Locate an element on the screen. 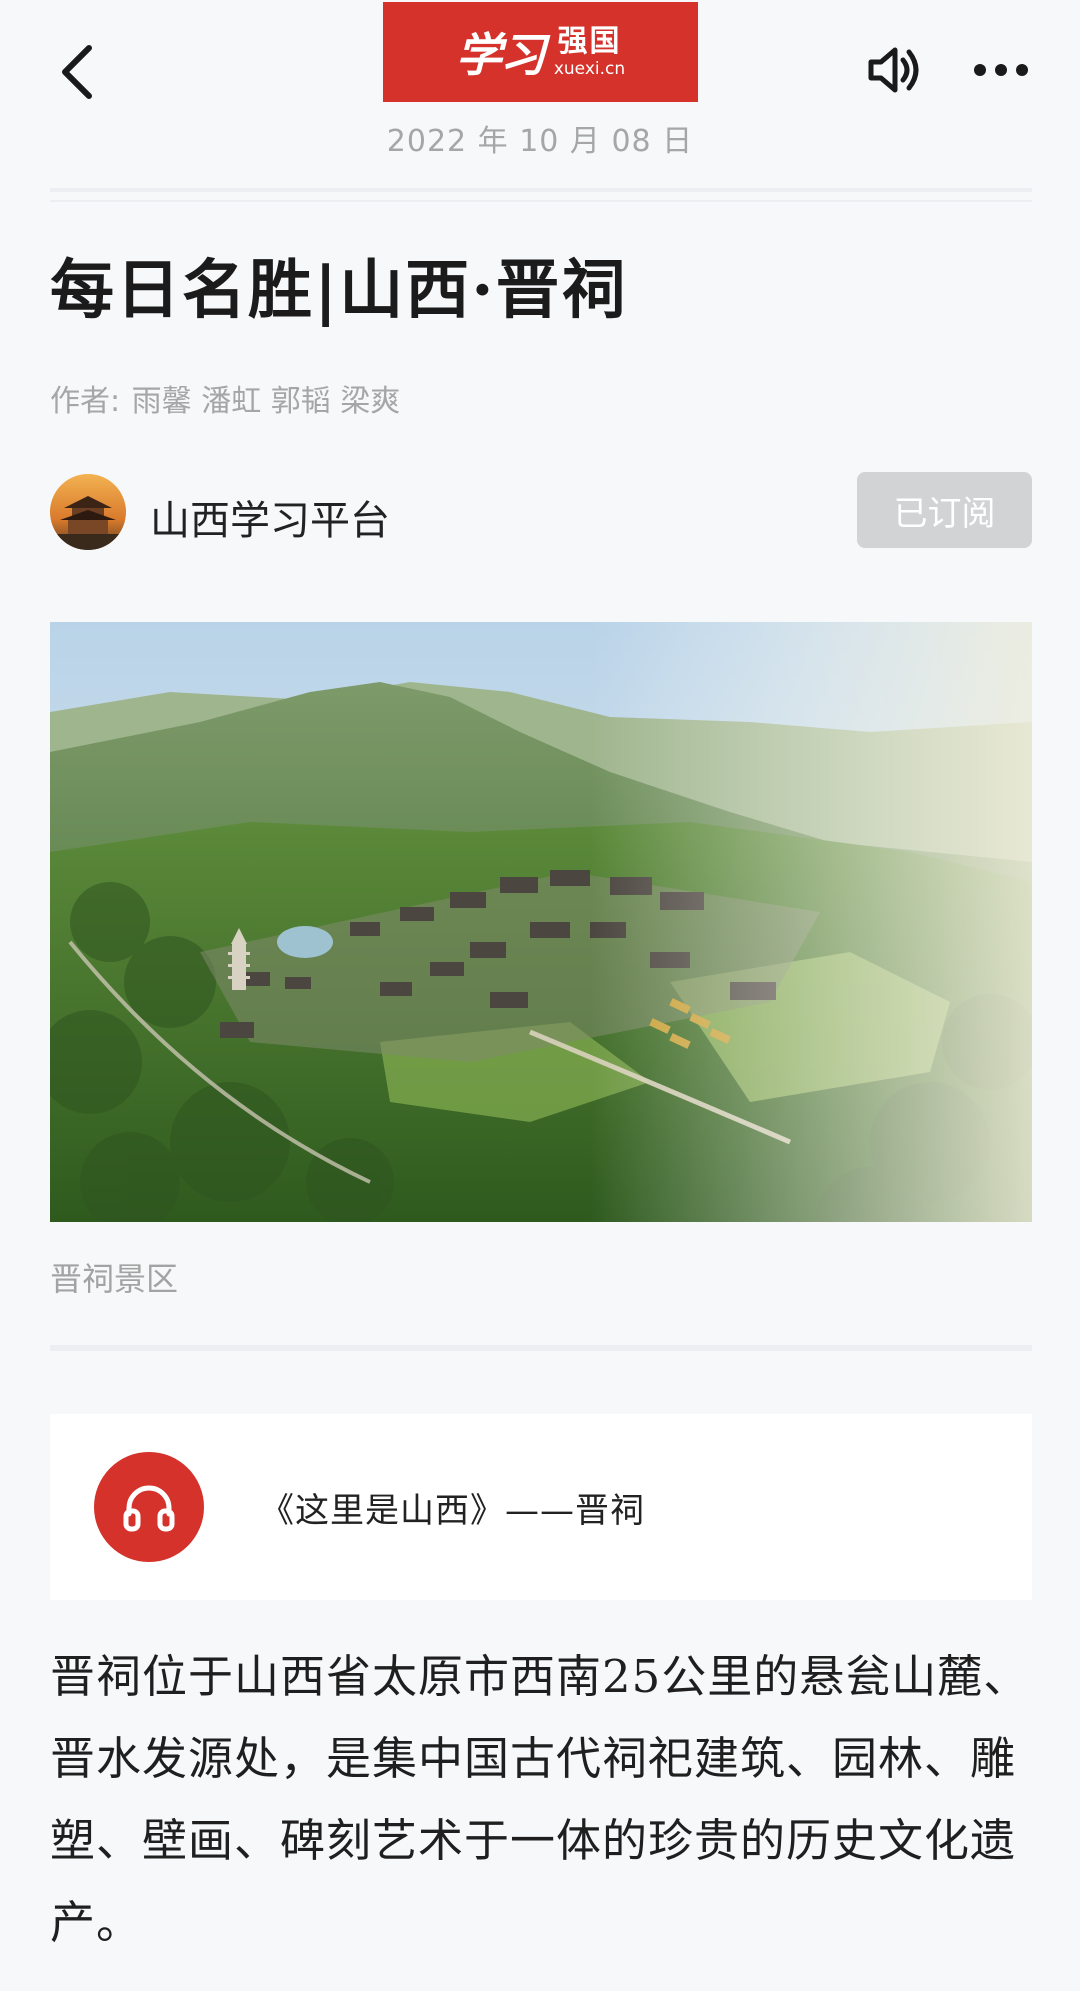 The height and width of the screenshot is (1991, 1080). publish-date: 2022 年 10 月 08 日 is located at coordinates (540, 141).